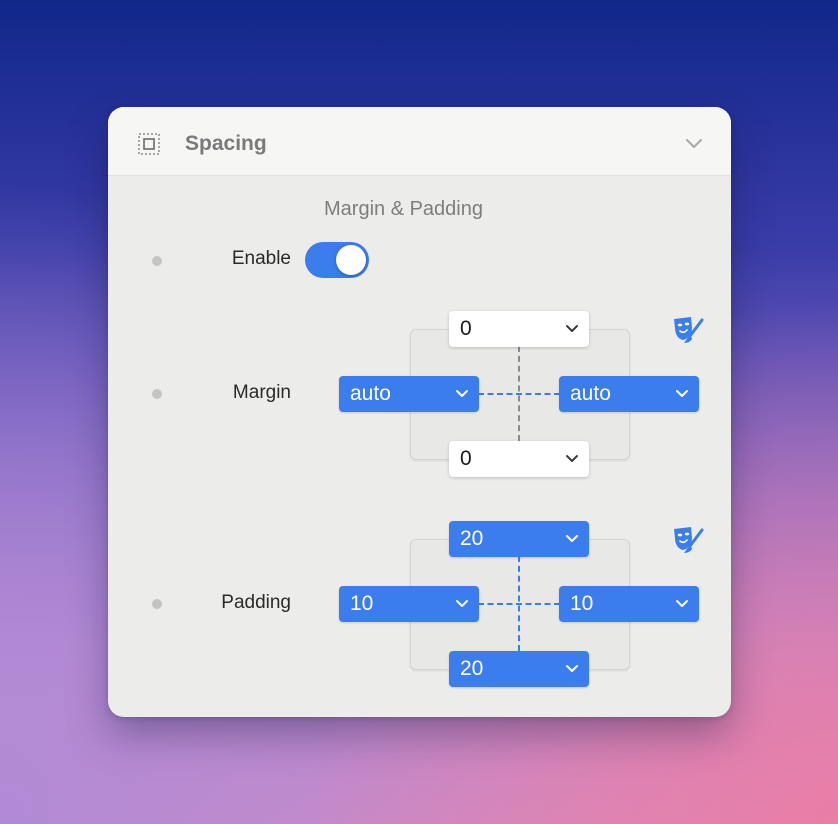 Image resolution: width=838 pixels, height=824 pixels. I want to click on section-title: Margin & Padding, so click(403, 209).